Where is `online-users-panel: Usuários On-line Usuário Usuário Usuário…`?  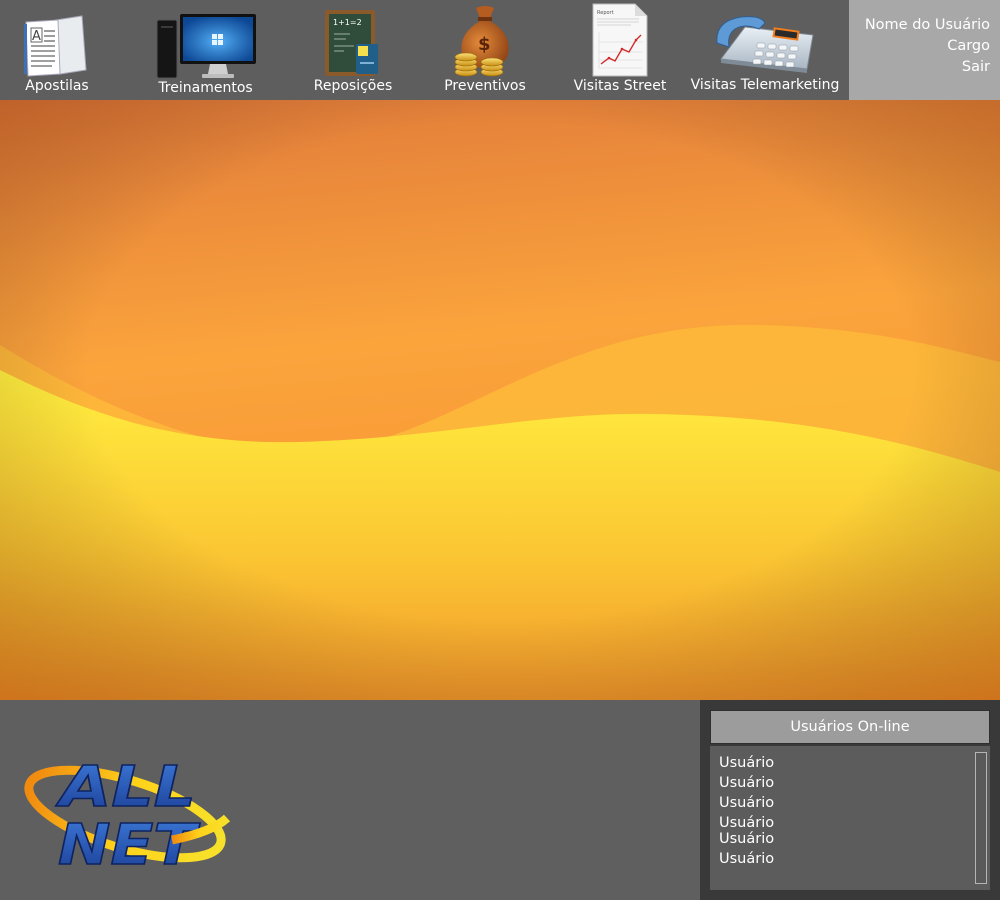
online-users-panel: Usuários On-line Usuário Usuário Usuário… is located at coordinates (850, 800).